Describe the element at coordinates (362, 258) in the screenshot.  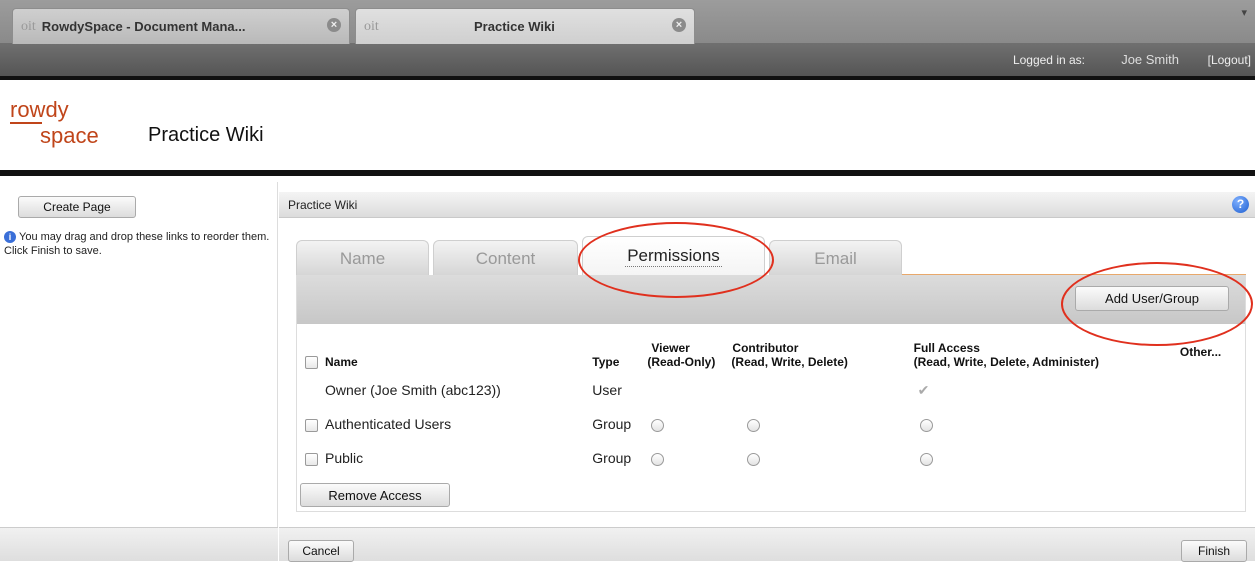
I see `tab-name: Name` at that location.